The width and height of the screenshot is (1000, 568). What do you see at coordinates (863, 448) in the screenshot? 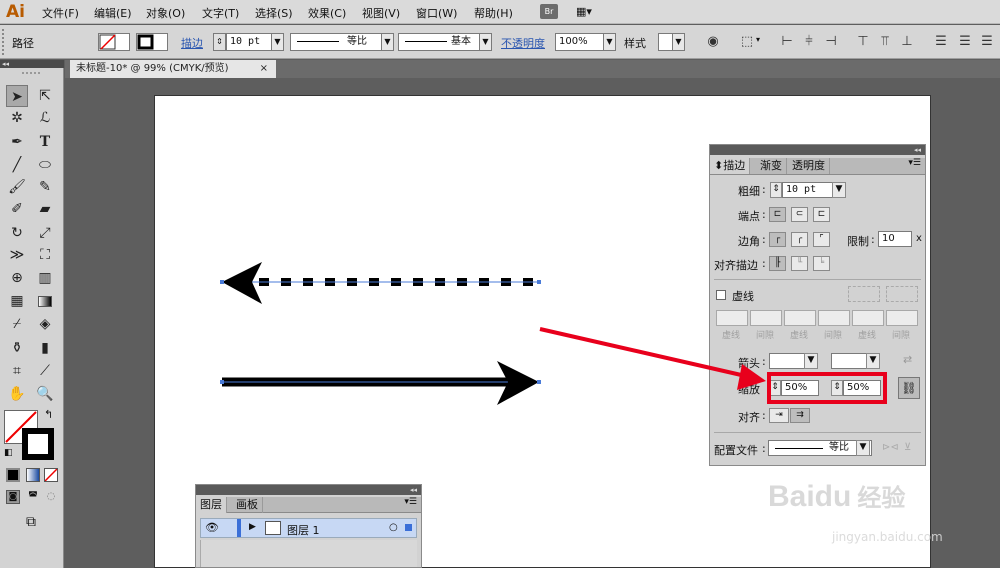
I see `profile-select-dropdown: ▼` at bounding box center [863, 448].